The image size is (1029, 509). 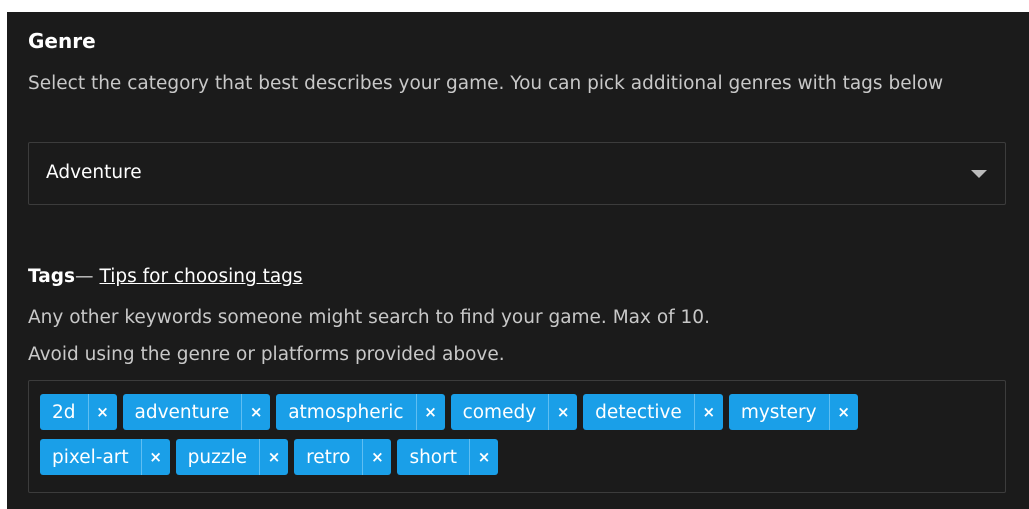 I want to click on chevron-down-icon, so click(x=979, y=174).